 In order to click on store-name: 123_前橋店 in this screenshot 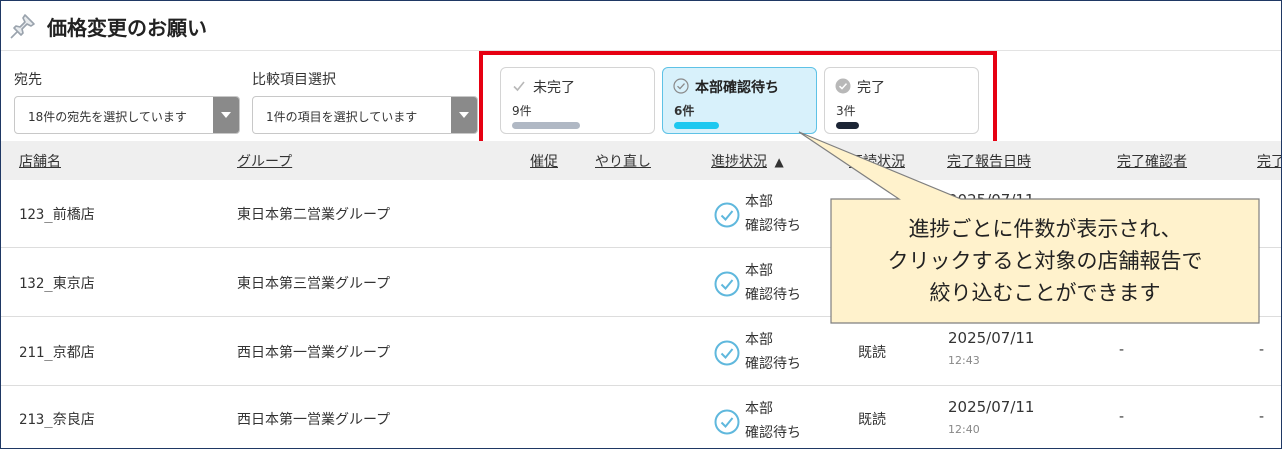, I will do `click(57, 215)`.